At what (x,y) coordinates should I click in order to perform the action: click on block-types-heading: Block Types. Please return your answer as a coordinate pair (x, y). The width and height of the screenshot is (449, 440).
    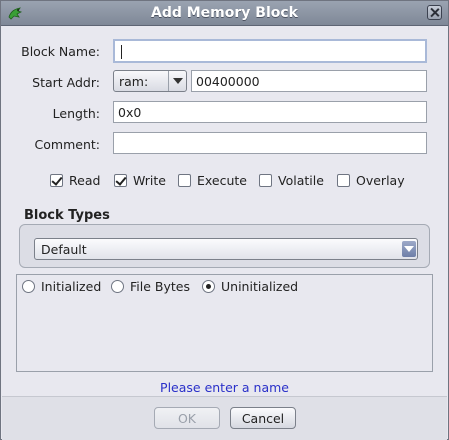
    Looking at the image, I should click on (67, 215).